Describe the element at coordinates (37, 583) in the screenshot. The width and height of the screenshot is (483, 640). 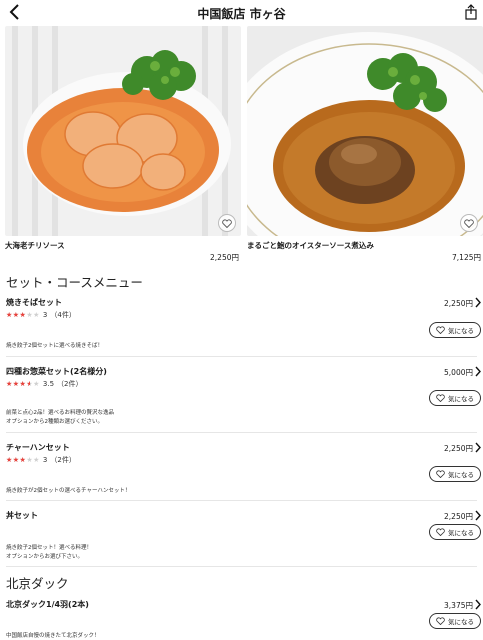
I see `section-title-peking-duck: 北京ダック` at that location.